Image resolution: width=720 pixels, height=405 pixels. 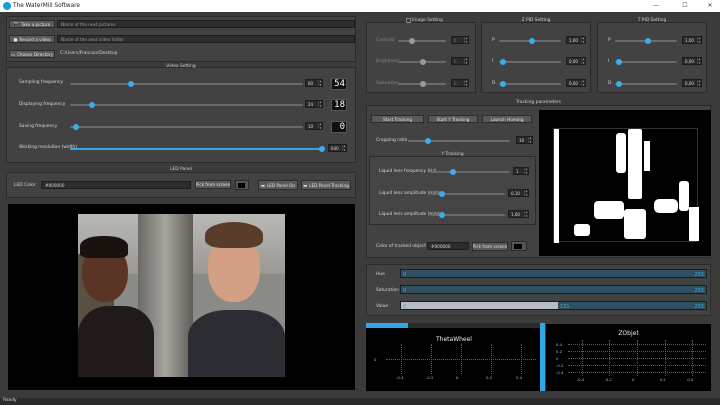 What do you see at coordinates (530, 62) in the screenshot?
I see `z-pid-i-slider` at bounding box center [530, 62].